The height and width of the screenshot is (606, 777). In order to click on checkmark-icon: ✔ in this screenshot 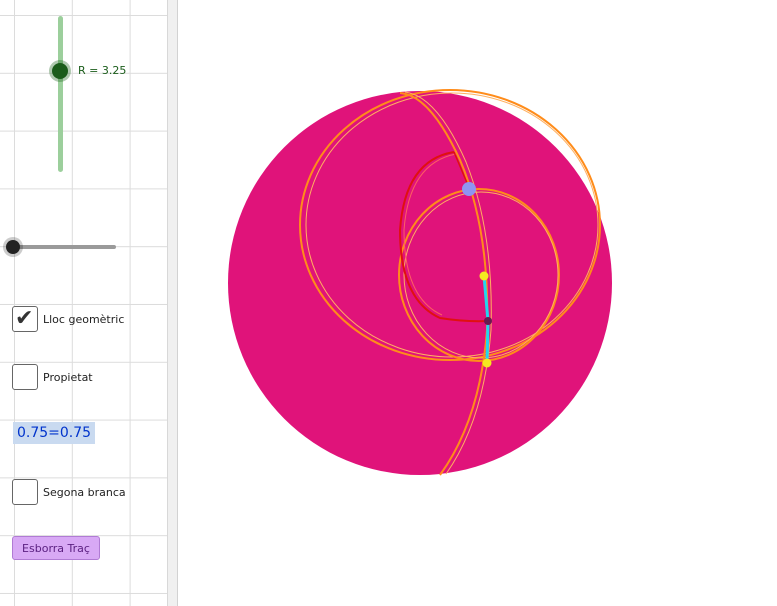, I will do `click(24, 318)`.